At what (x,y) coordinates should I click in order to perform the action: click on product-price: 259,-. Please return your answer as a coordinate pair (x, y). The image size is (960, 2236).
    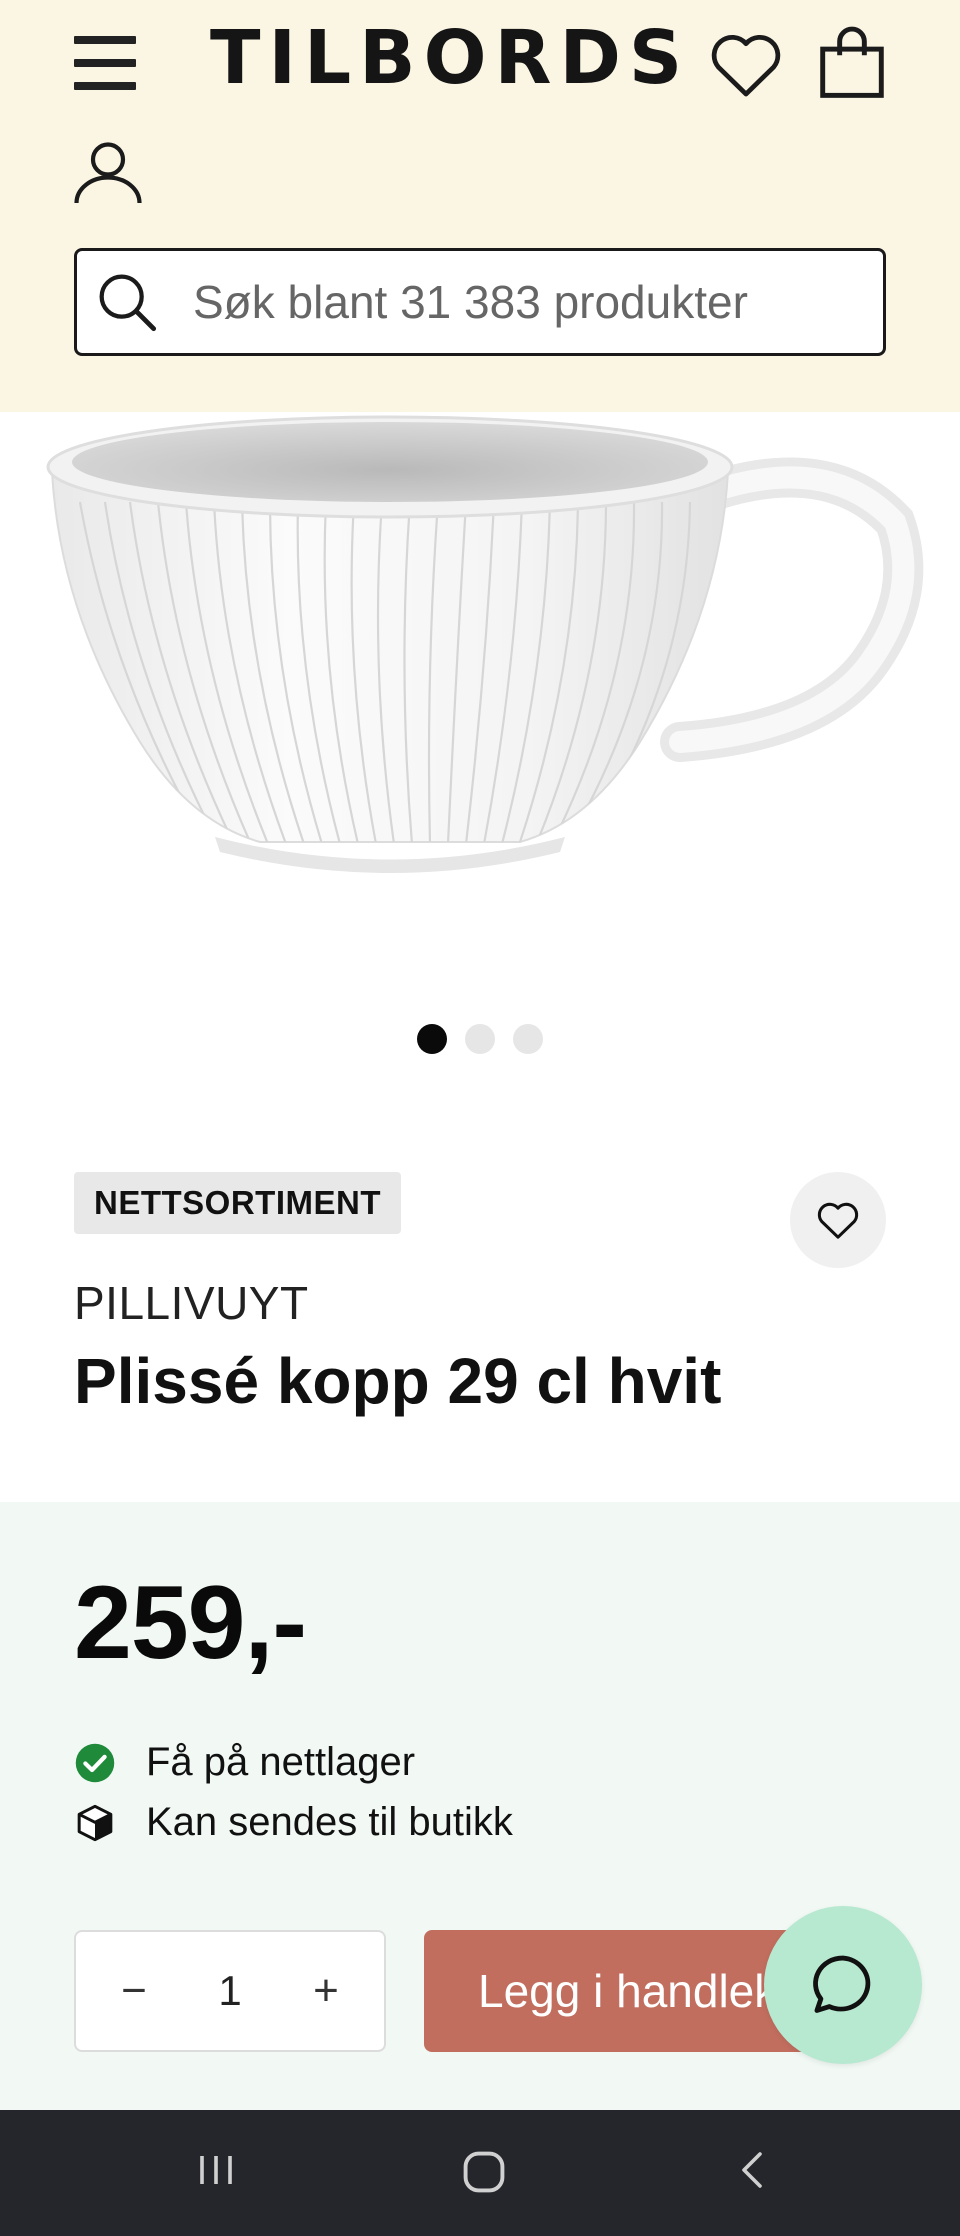
    Looking at the image, I should click on (190, 1623).